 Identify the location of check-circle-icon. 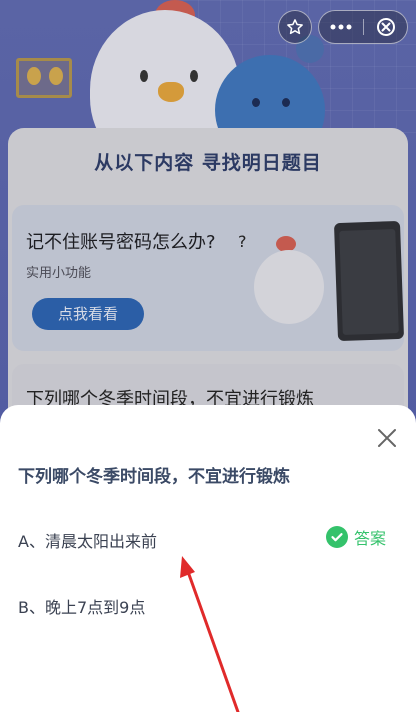
(337, 537).